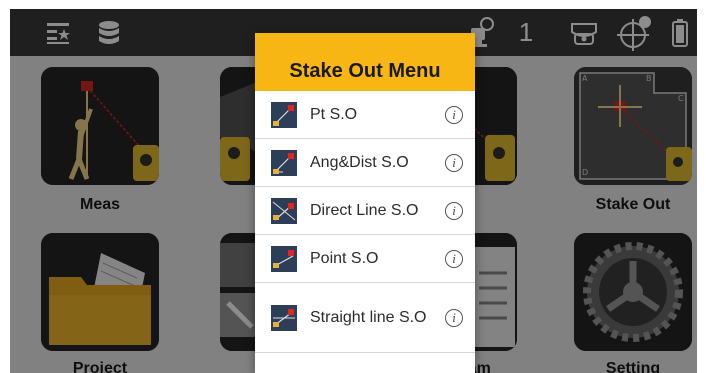  Describe the element at coordinates (368, 317) in the screenshot. I see `menu-item-label: Straight line S.O` at that location.